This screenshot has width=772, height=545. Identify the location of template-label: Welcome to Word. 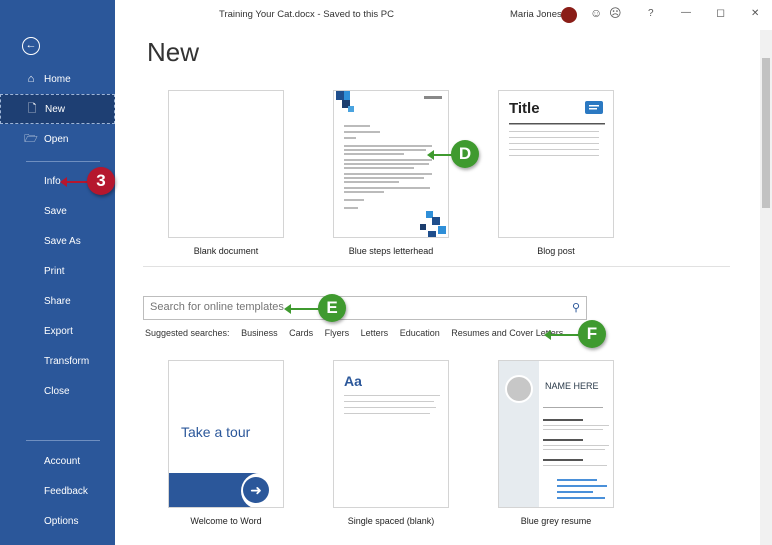
(226, 521).